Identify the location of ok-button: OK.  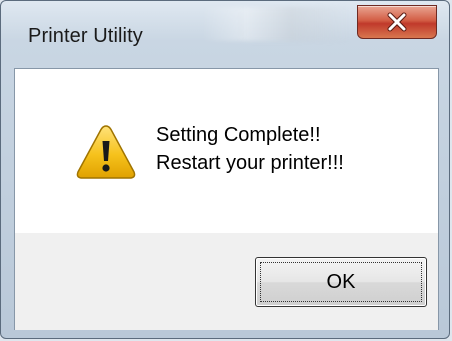
(341, 282).